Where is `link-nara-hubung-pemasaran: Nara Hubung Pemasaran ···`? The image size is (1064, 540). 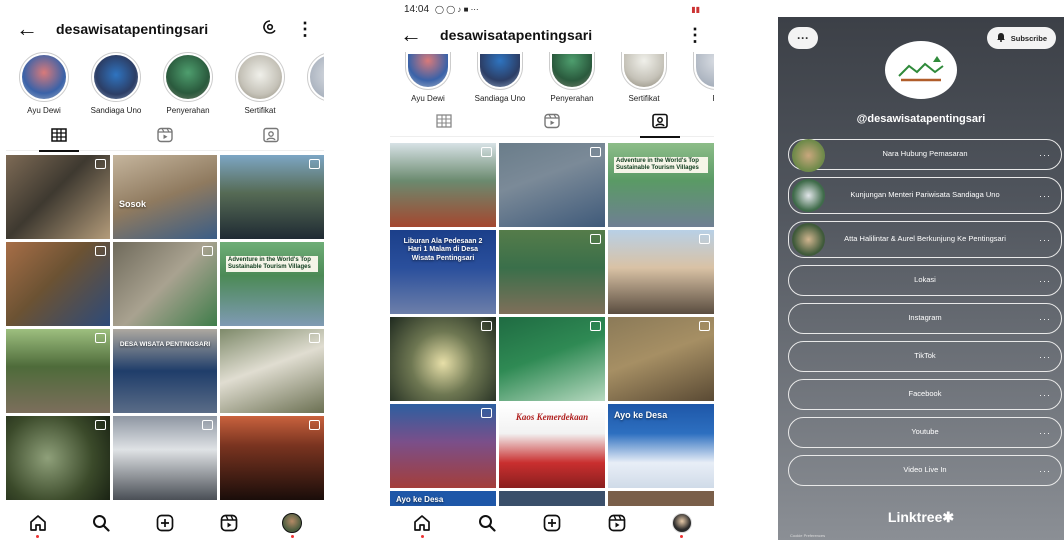
link-nara-hubung-pemasaran: Nara Hubung Pemasaran ··· is located at coordinates (925, 155).